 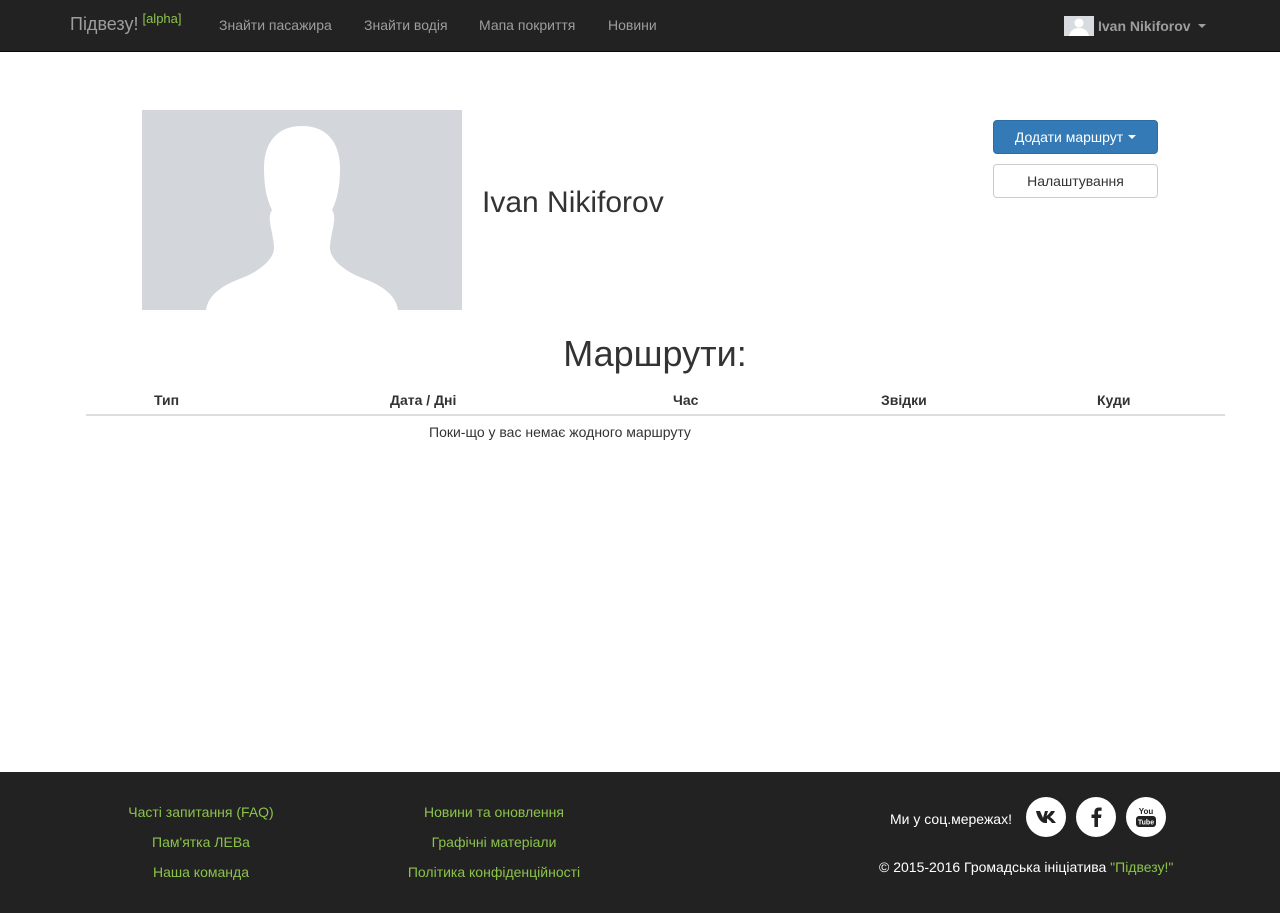 What do you see at coordinates (167, 400) in the screenshot?
I see `column-header-type: Тип` at bounding box center [167, 400].